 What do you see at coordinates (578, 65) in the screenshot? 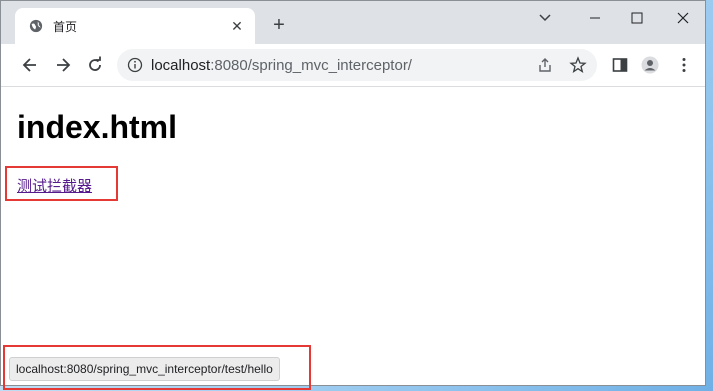
I see `bookmark-star-icon` at bounding box center [578, 65].